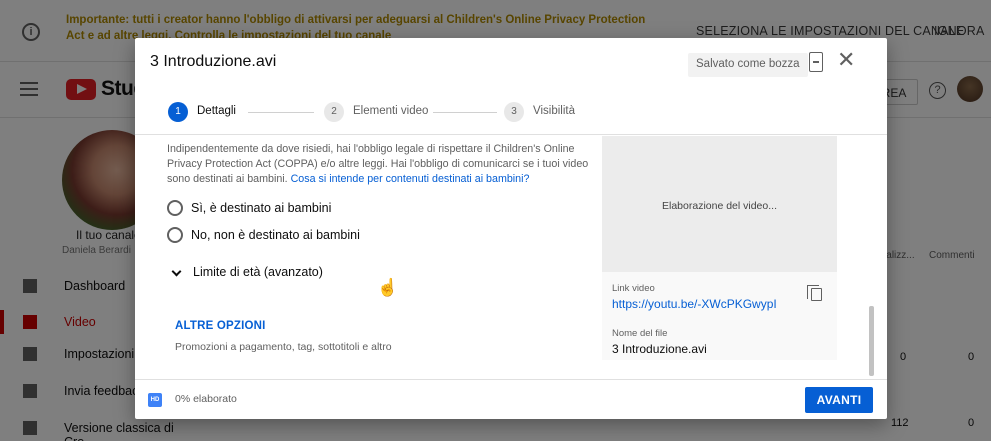 The image size is (991, 441). What do you see at coordinates (178, 112) in the screenshot?
I see `step-number: 1` at bounding box center [178, 112].